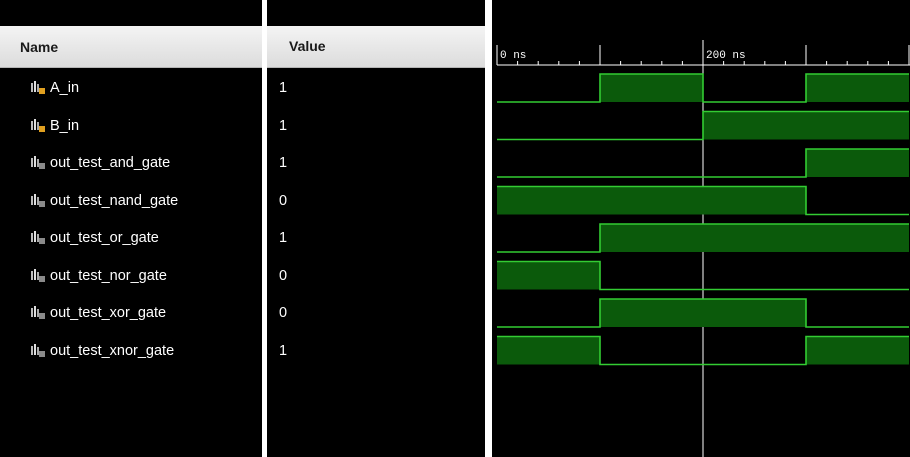 The image size is (910, 457). Describe the element at coordinates (131, 47) in the screenshot. I see `name-column-header: Name` at that location.